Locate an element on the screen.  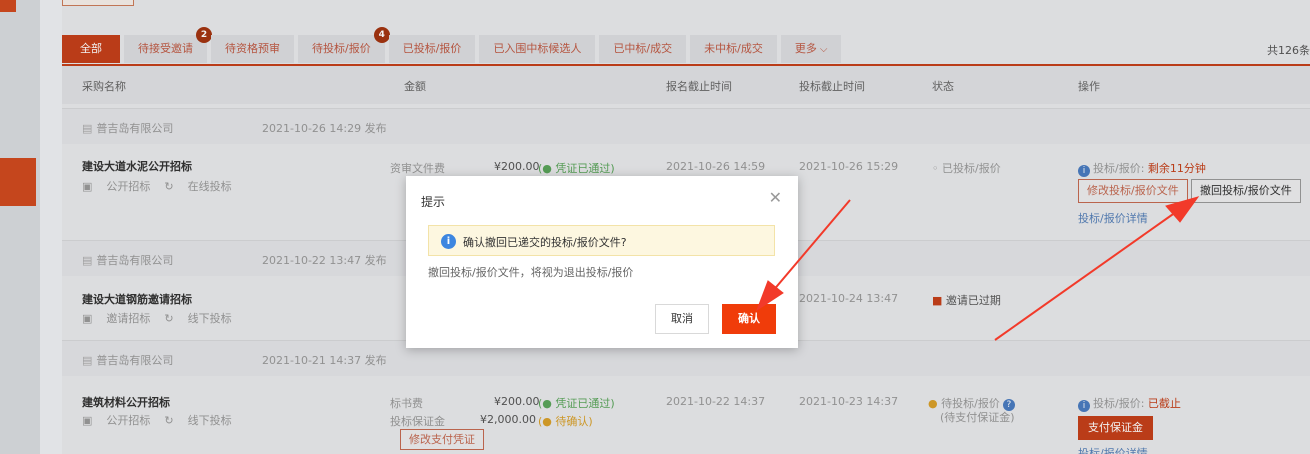
info-icon: i is located at coordinates (448, 241).